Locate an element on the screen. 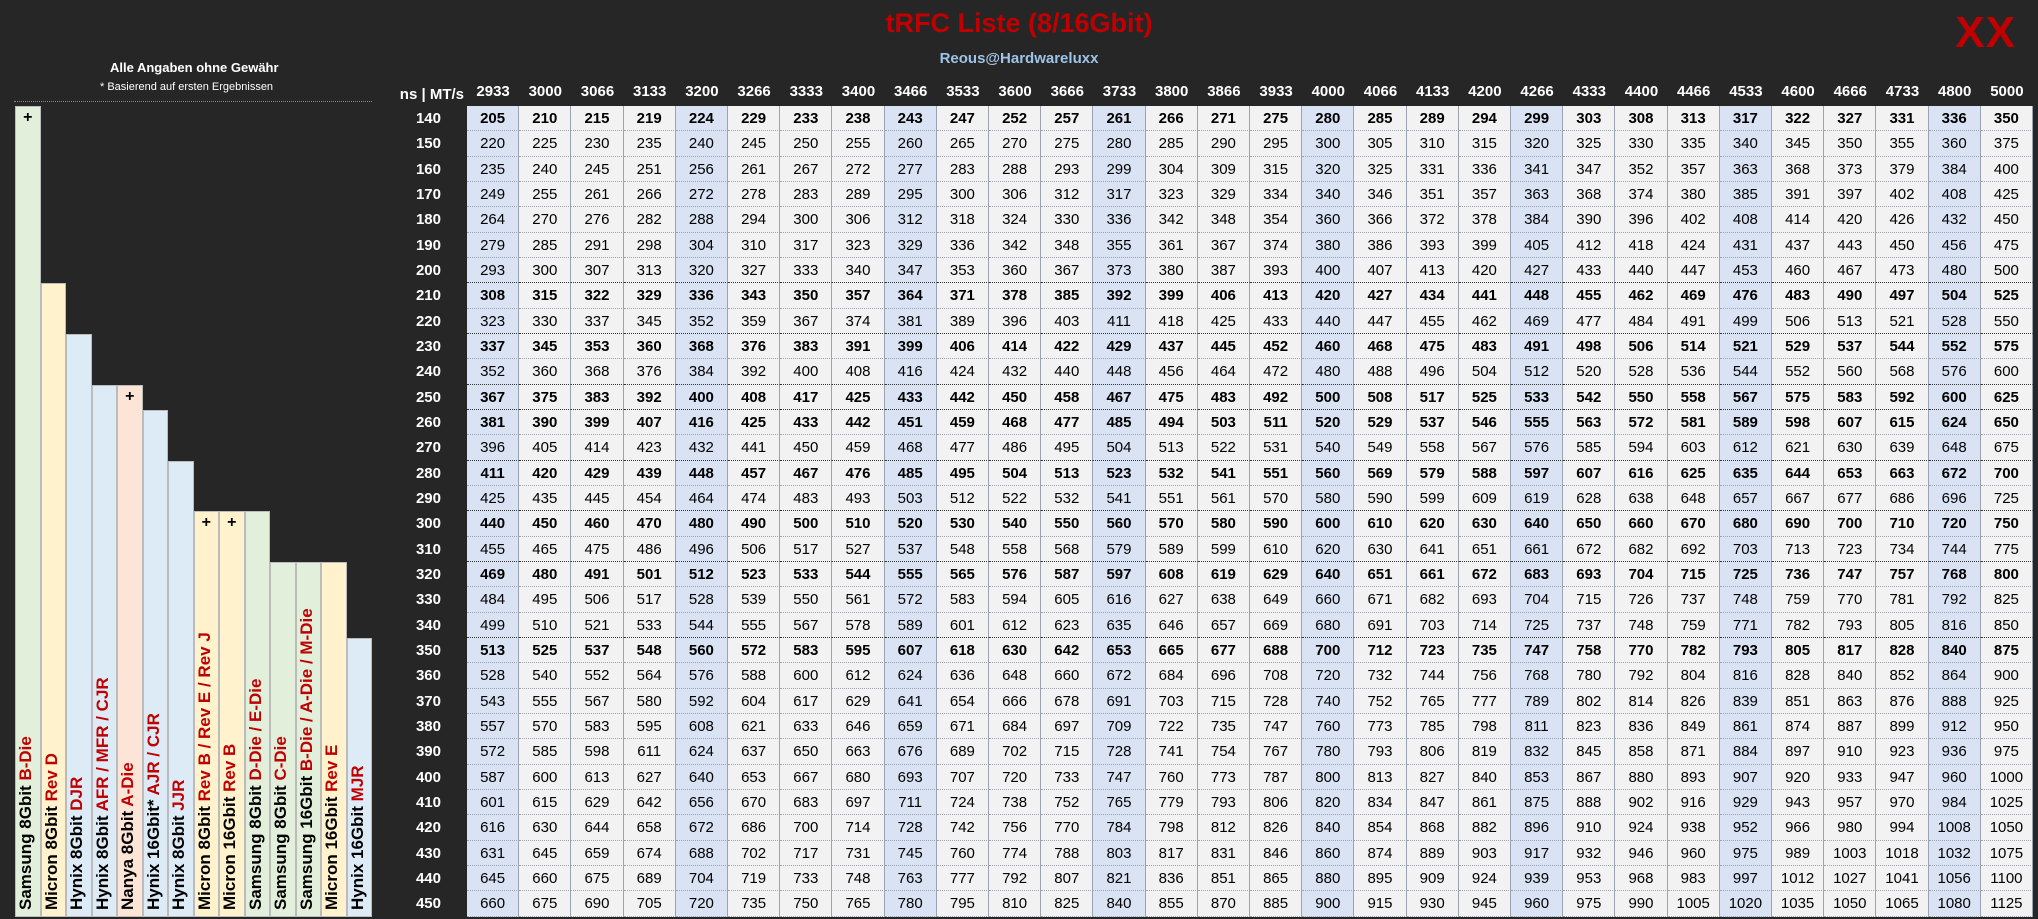 The width and height of the screenshot is (2038, 919). table-cell: 441 is located at coordinates (754, 448).